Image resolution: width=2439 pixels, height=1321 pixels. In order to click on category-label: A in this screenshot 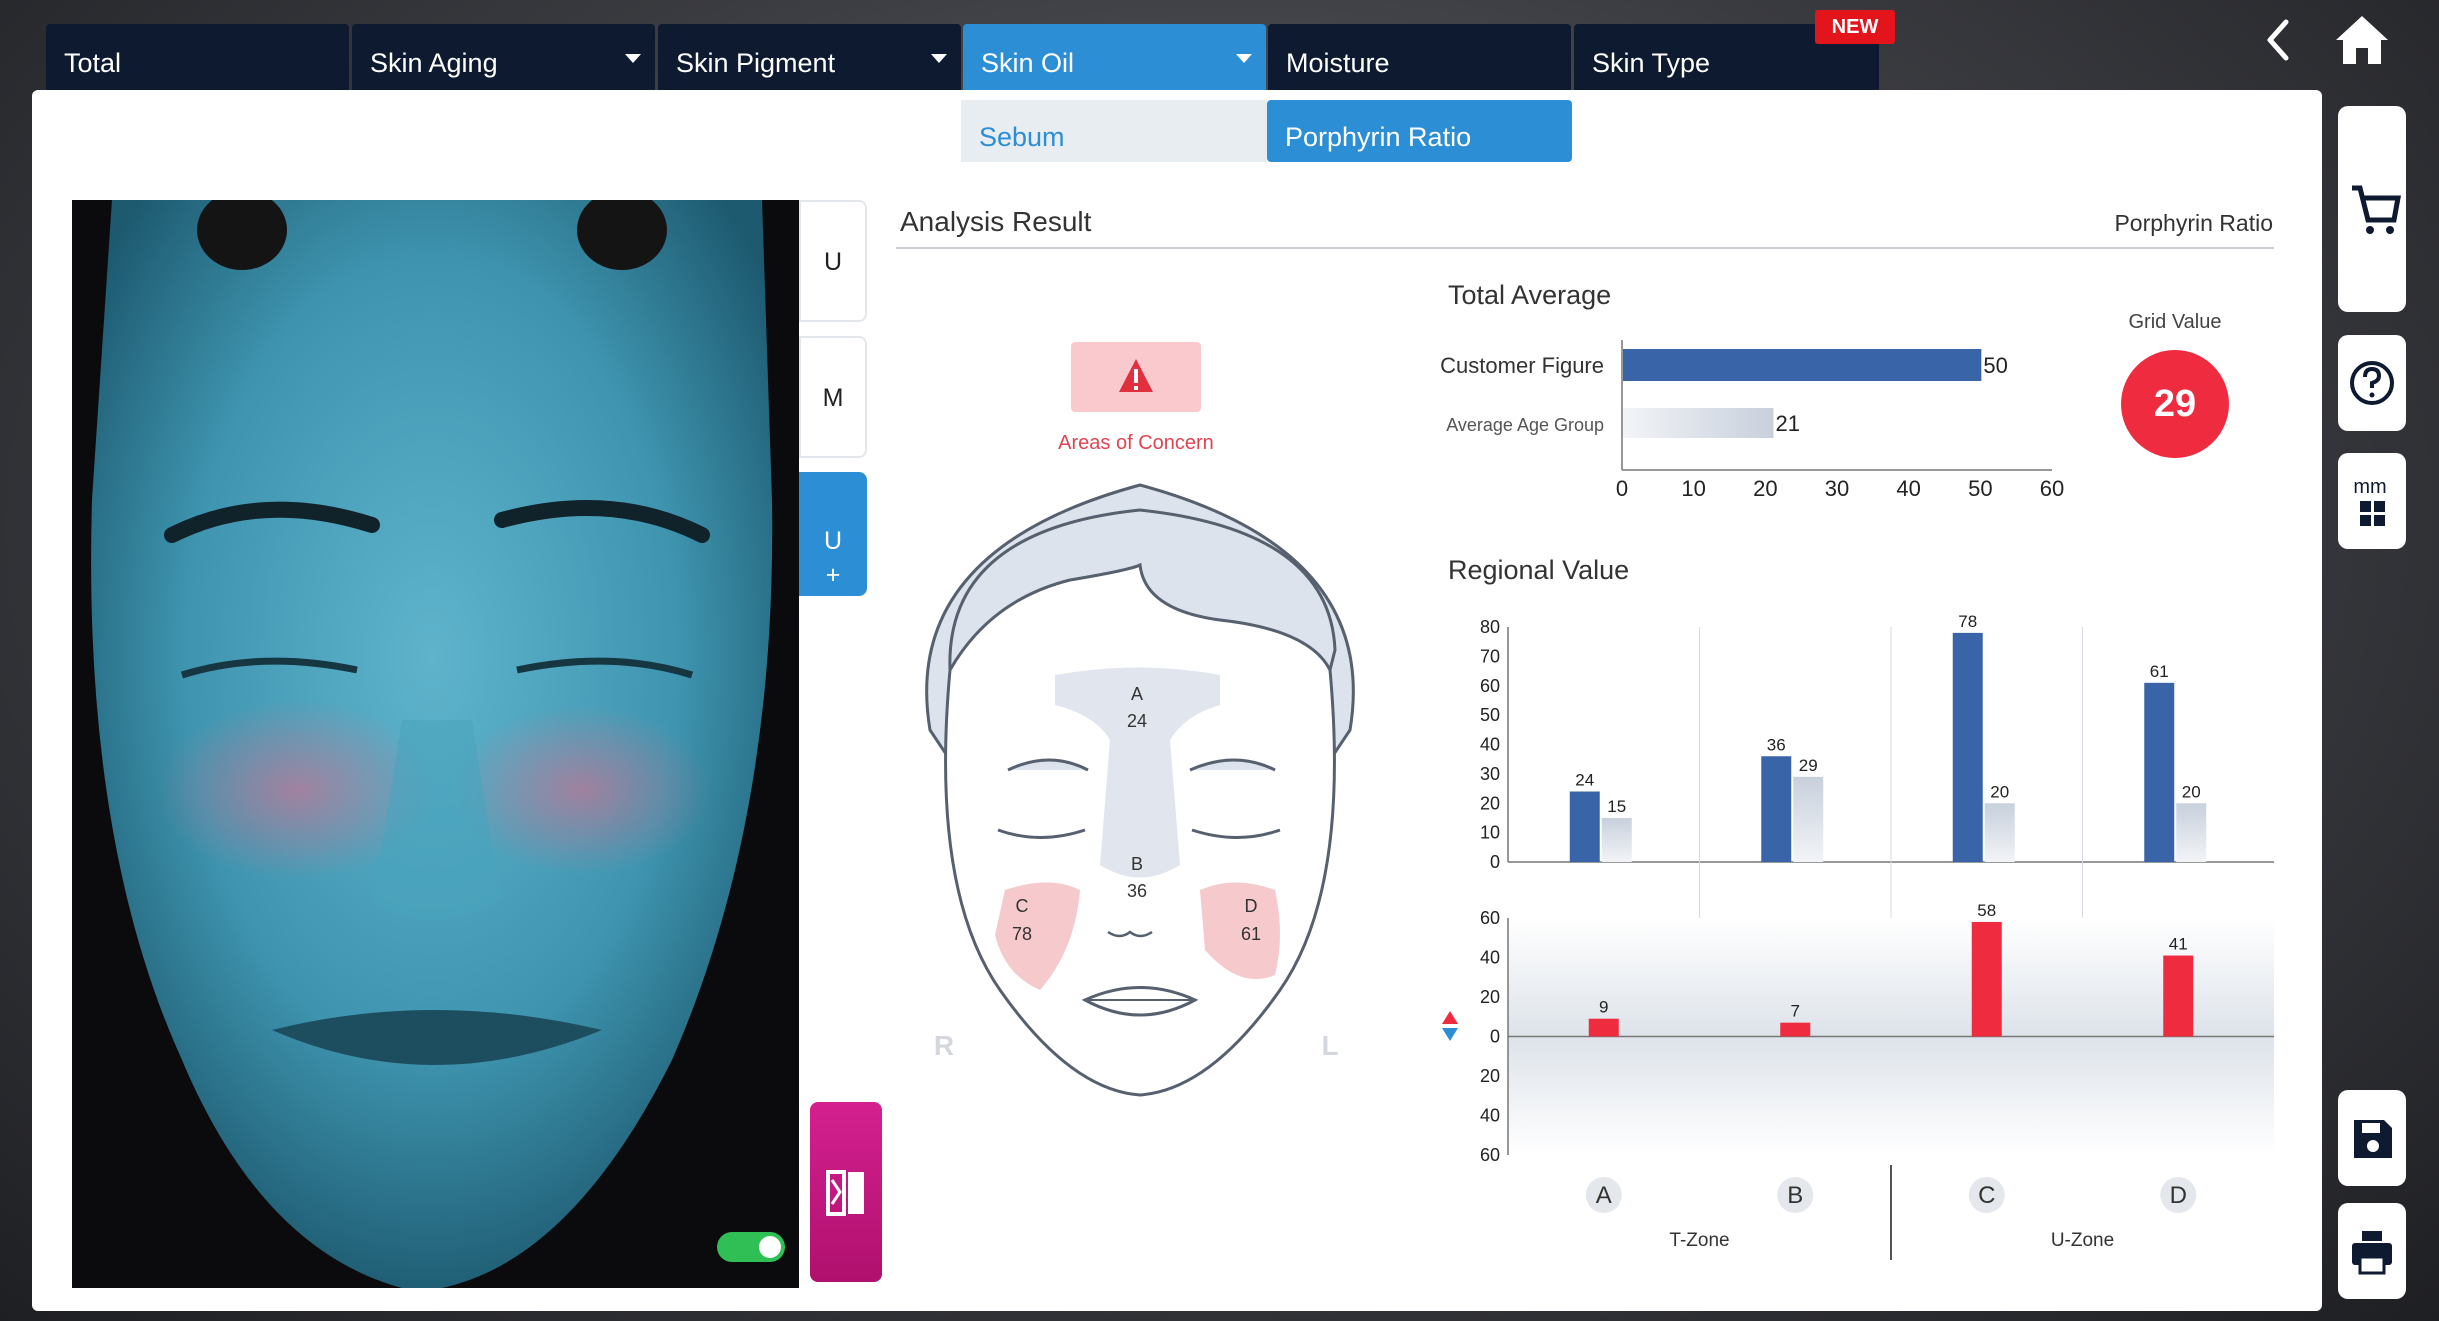, I will do `click(1604, 1195)`.